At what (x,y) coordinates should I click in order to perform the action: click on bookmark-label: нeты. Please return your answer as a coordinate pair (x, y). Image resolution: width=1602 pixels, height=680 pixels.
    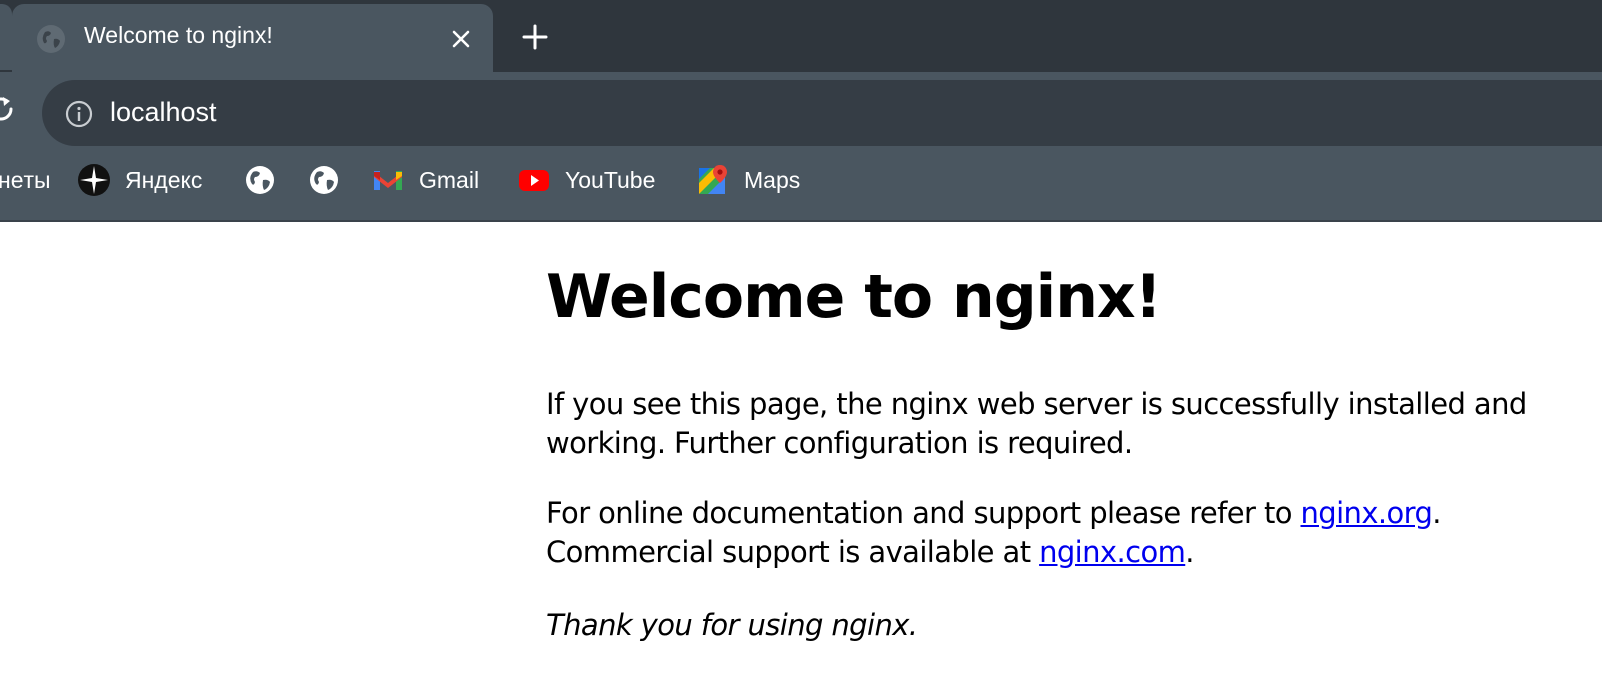
    Looking at the image, I should click on (25, 179).